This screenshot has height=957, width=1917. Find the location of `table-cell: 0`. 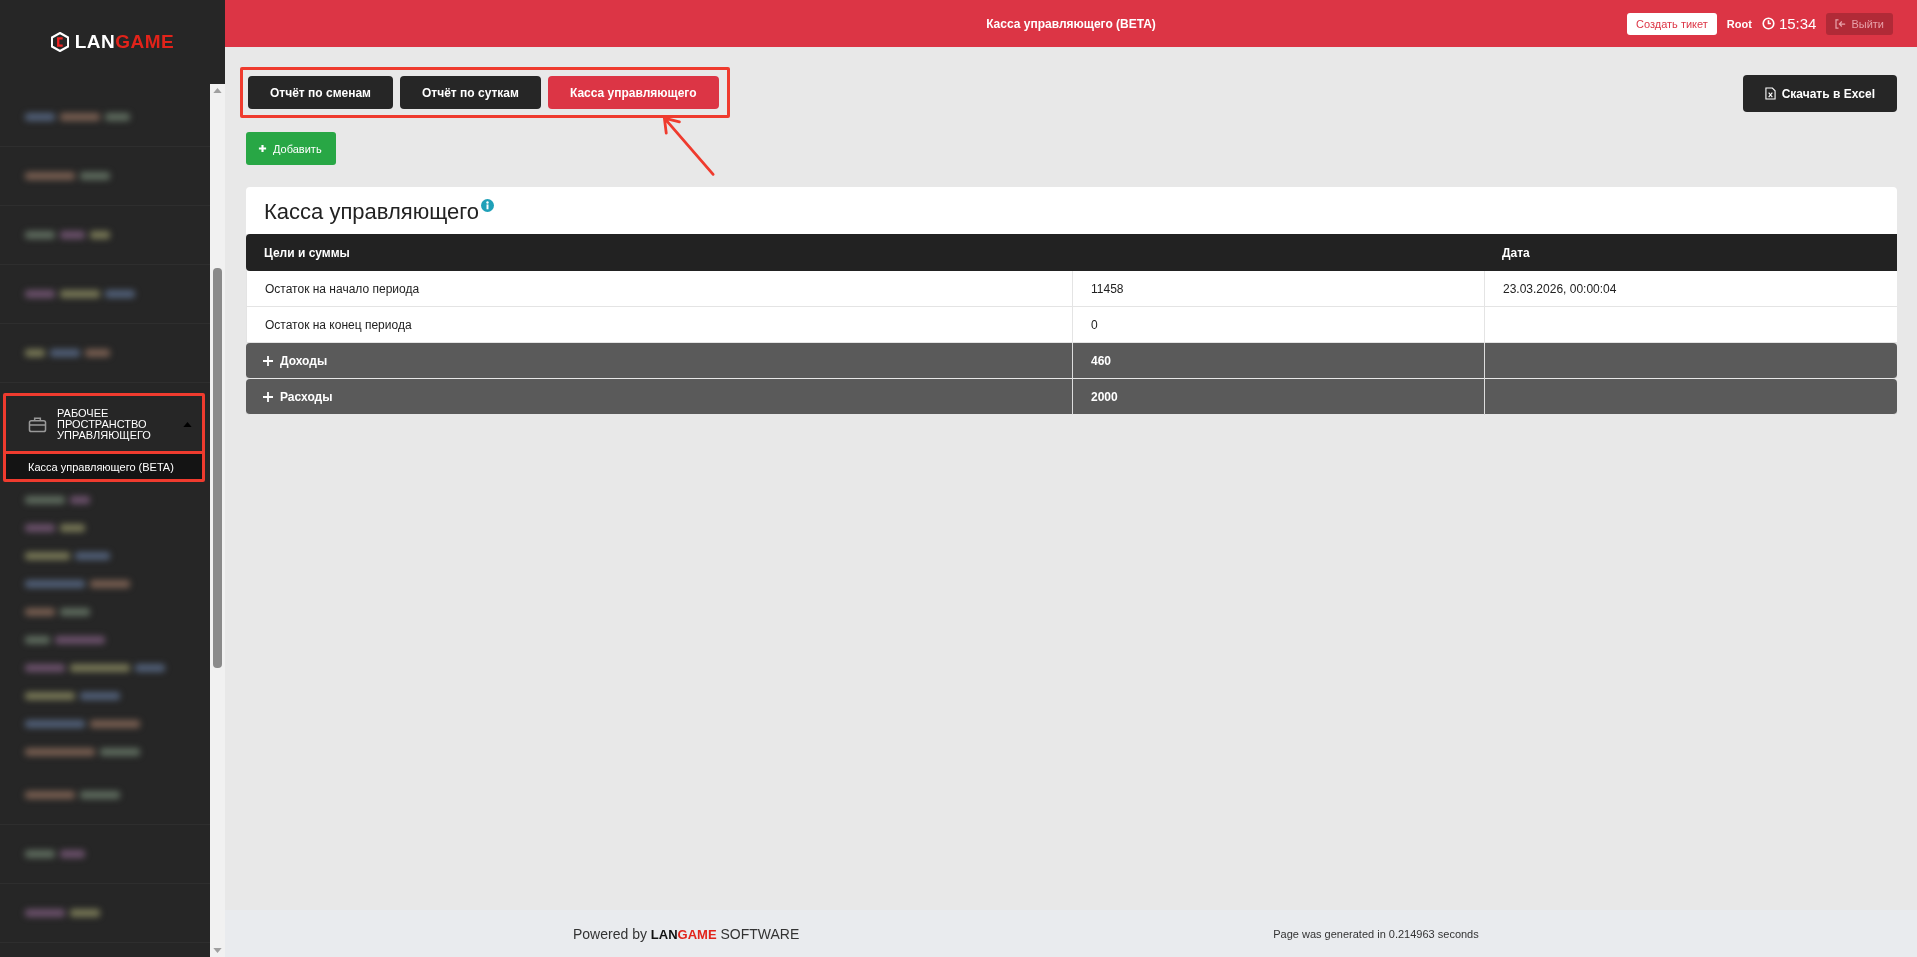

table-cell: 0 is located at coordinates (1278, 325).